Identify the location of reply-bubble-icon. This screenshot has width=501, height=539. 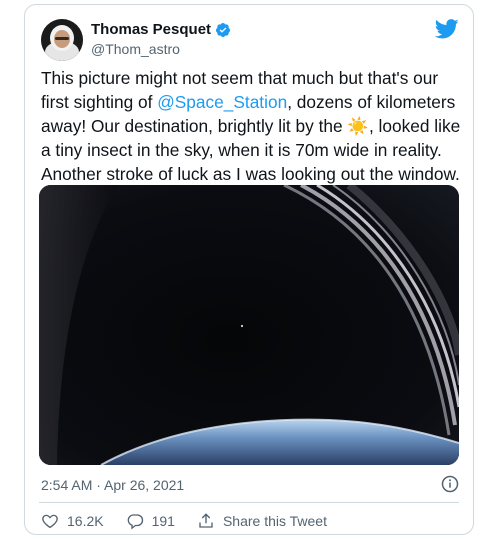
(135, 522).